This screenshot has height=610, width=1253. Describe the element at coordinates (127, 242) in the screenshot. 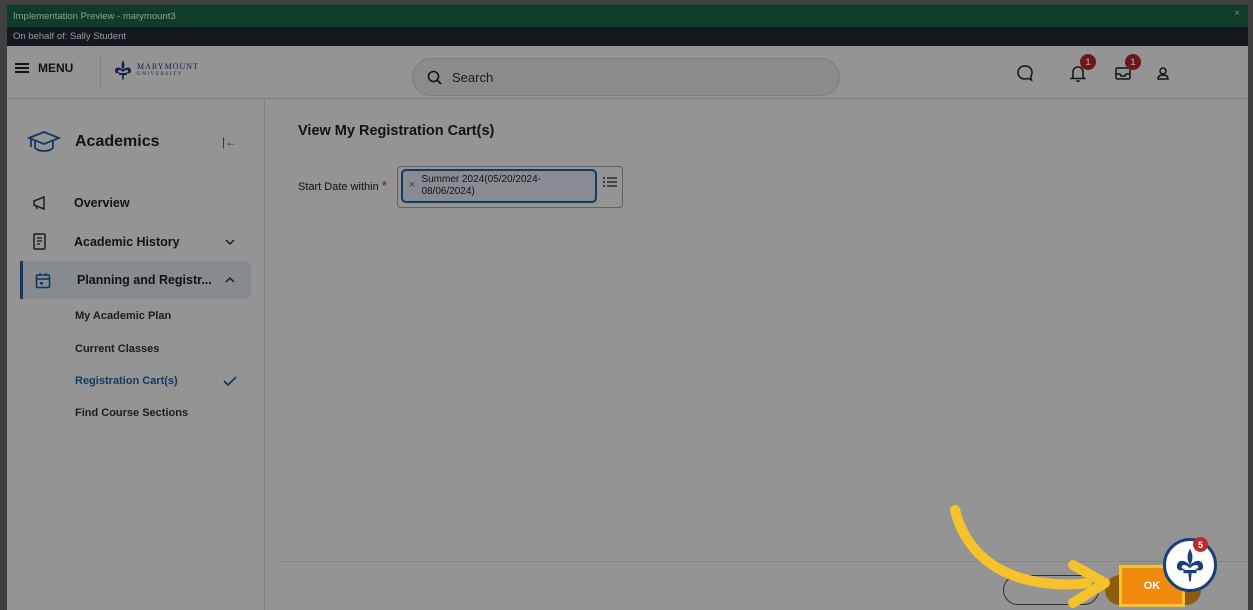

I see `sidebar-item-label: Academic History` at that location.